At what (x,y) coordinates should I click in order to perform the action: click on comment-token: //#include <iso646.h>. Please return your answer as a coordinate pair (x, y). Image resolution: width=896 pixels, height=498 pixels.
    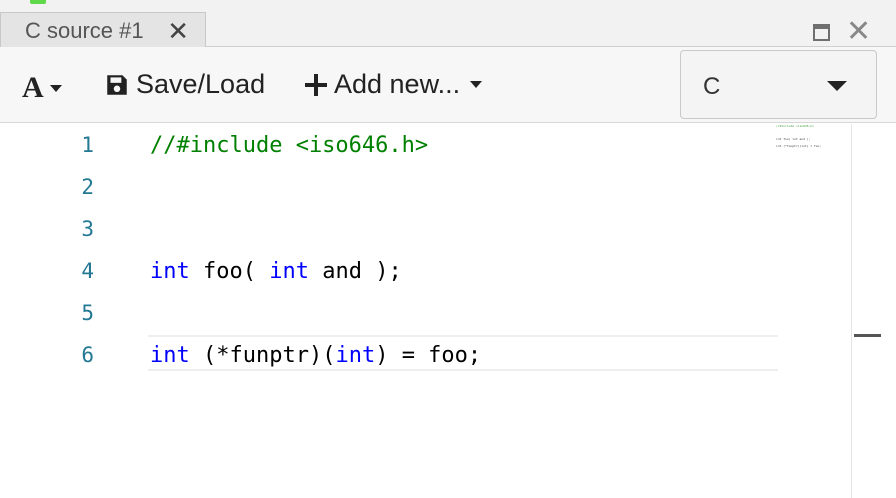
    Looking at the image, I should click on (289, 145).